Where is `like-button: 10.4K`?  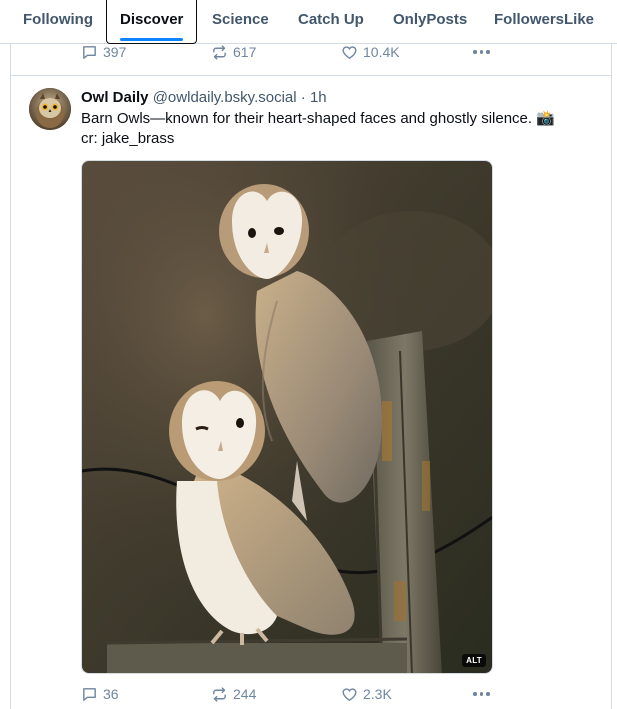 like-button: 10.4K is located at coordinates (370, 52).